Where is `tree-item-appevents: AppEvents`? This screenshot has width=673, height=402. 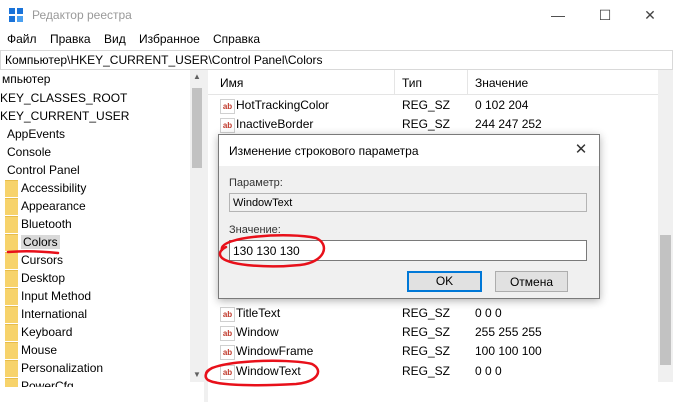 tree-item-appevents: AppEvents is located at coordinates (36, 134).